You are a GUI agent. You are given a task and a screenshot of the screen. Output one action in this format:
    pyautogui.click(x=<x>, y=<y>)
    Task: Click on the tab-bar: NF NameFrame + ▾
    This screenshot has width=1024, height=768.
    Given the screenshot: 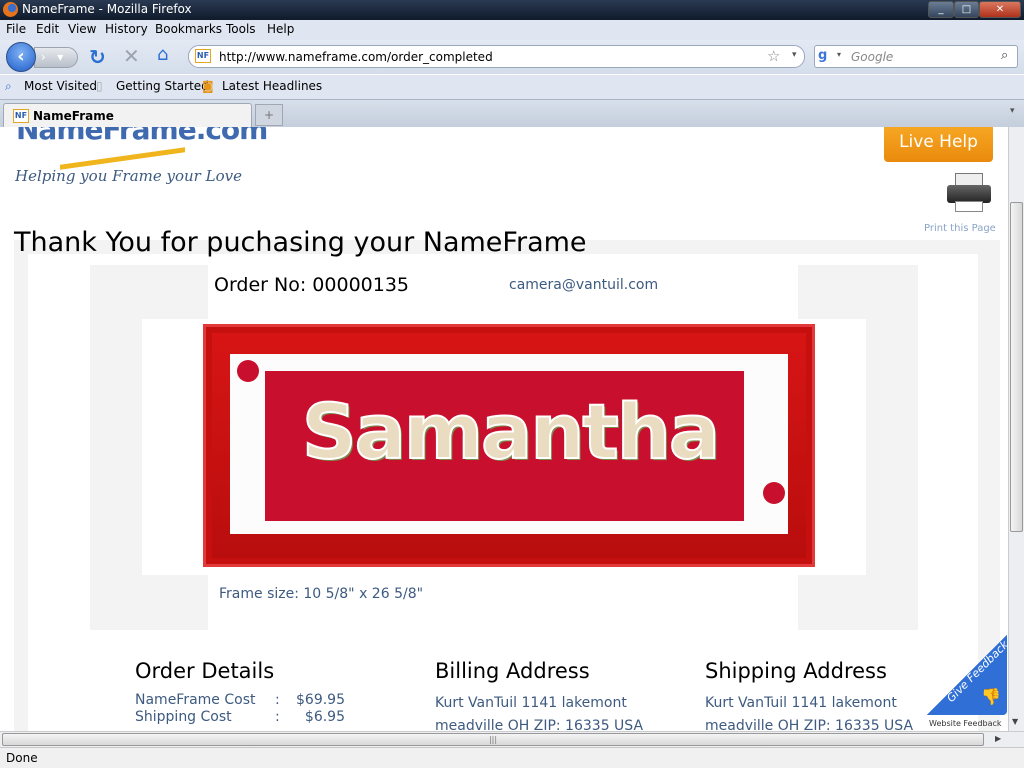 What is the action you would take?
    pyautogui.click(x=512, y=113)
    